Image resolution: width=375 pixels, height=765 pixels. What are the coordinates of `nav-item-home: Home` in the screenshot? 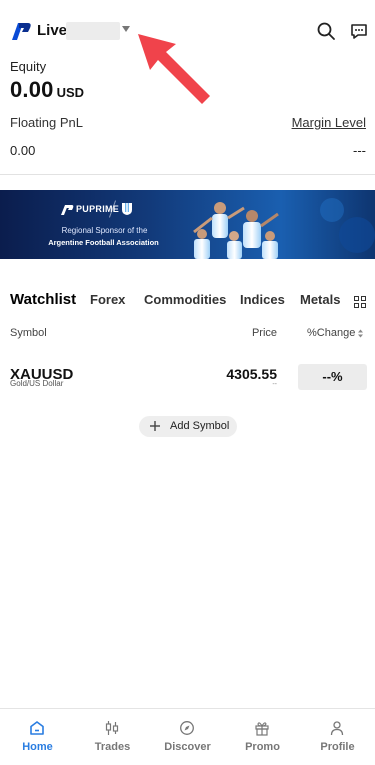 It's located at (37, 737).